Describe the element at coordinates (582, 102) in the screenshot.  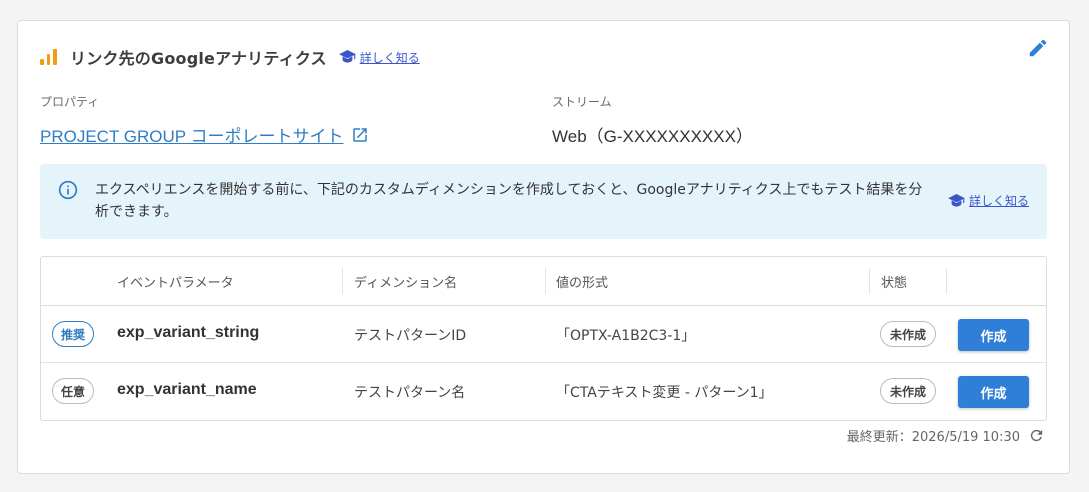
I see `stream-label: ストリーム` at that location.